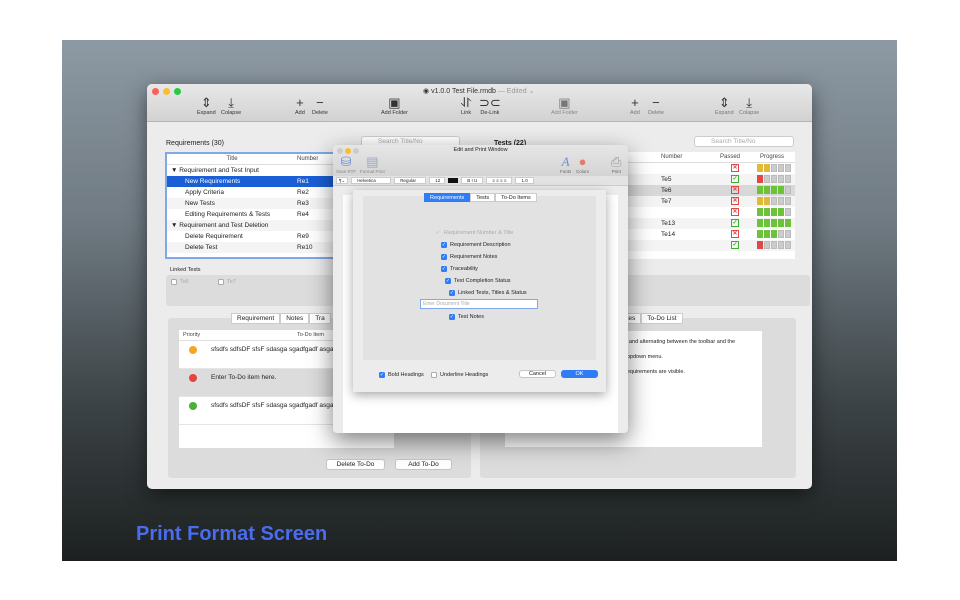 The image size is (960, 600). I want to click on cancel-button: Cancel, so click(537, 374).